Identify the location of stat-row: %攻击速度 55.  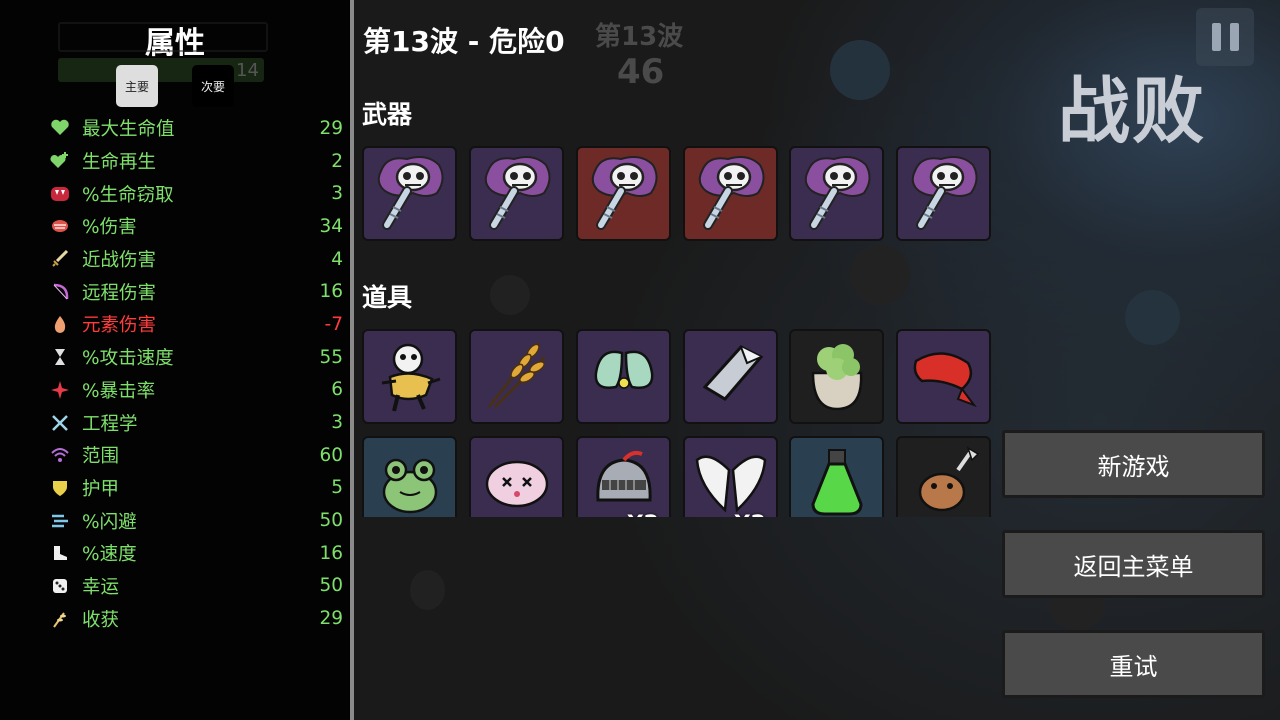
(195, 357).